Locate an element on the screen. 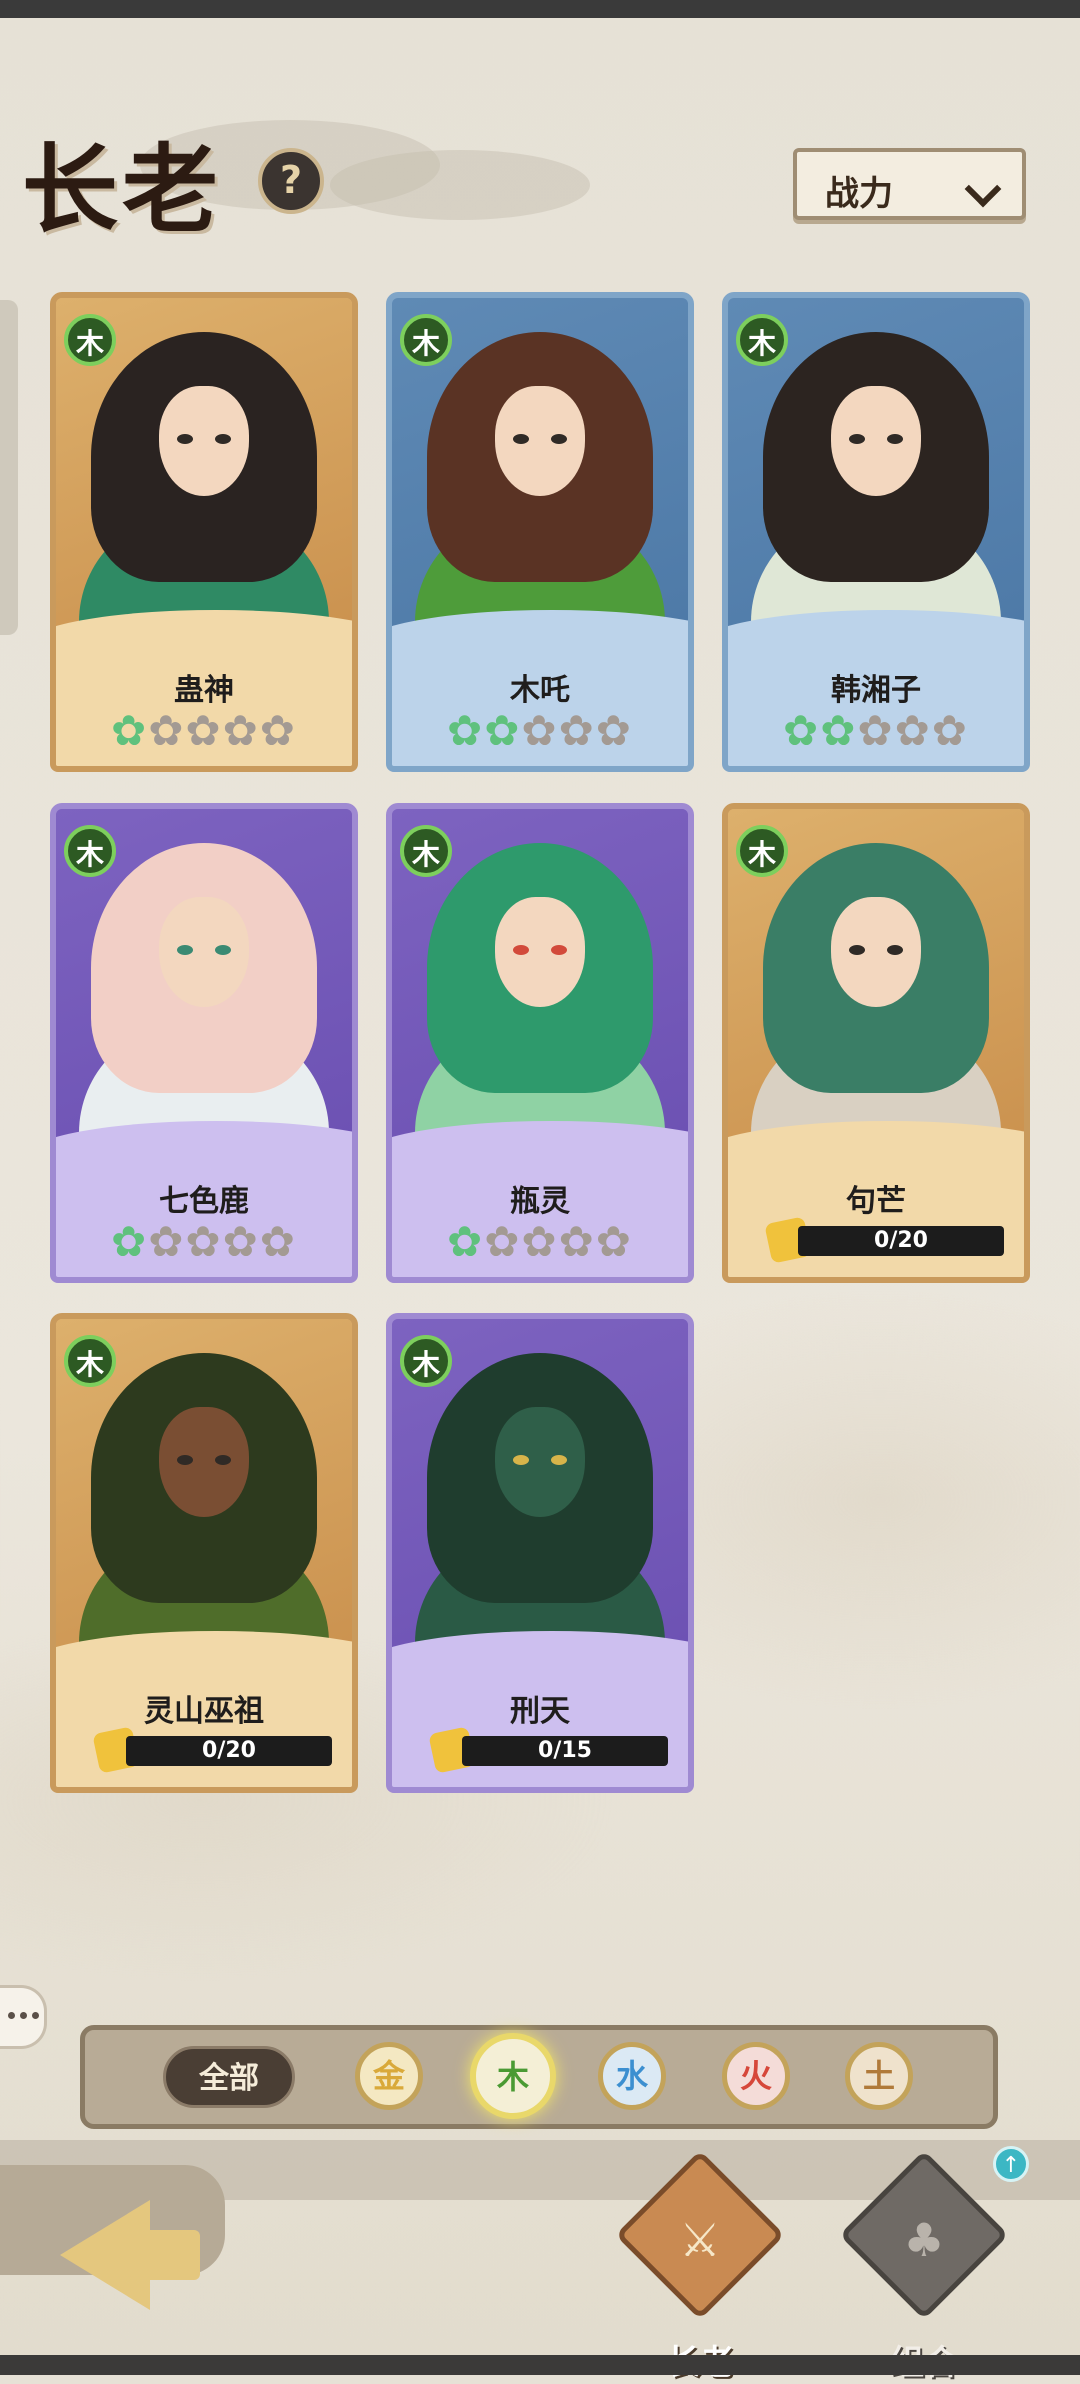 The width and height of the screenshot is (1080, 2384). fragment-count: 0/15 is located at coordinates (565, 1751).